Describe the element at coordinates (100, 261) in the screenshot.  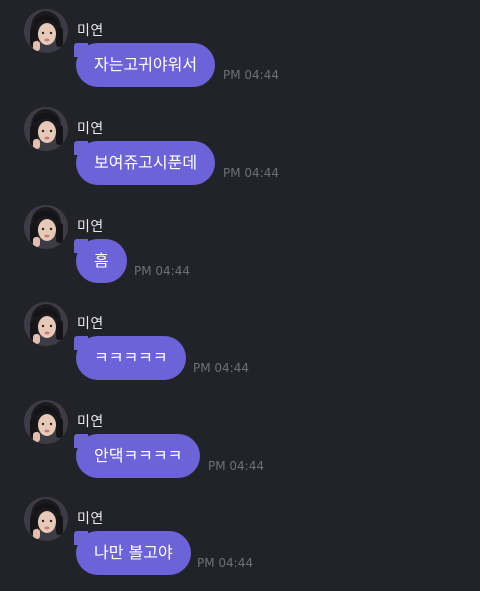
I see `message-bubble: 흠` at that location.